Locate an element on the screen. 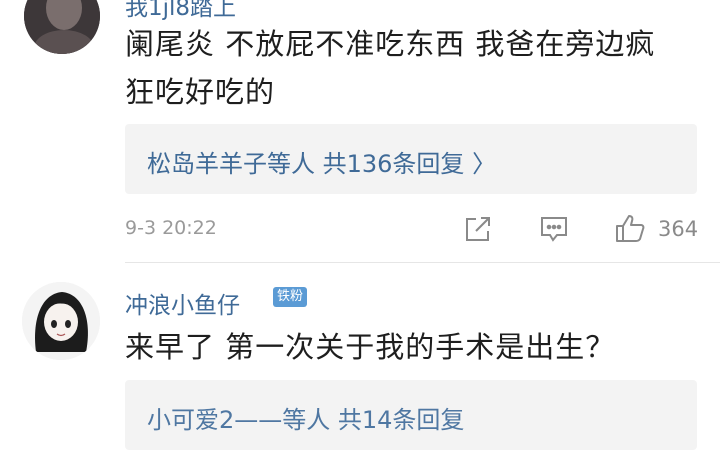 Image resolution: width=720 pixels, height=450 pixels. like-count: 364 is located at coordinates (678, 229).